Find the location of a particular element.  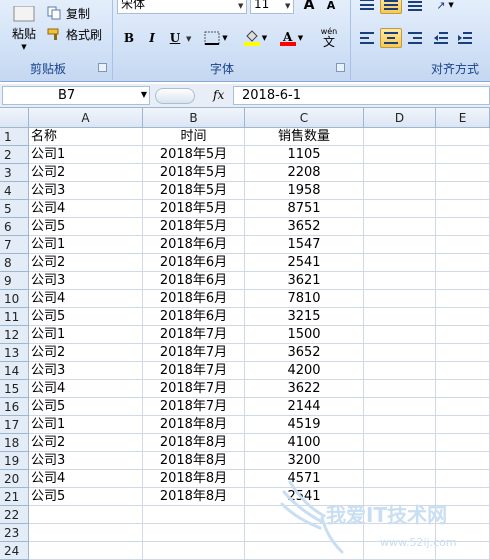

table-cell: 1500 is located at coordinates (304, 335).